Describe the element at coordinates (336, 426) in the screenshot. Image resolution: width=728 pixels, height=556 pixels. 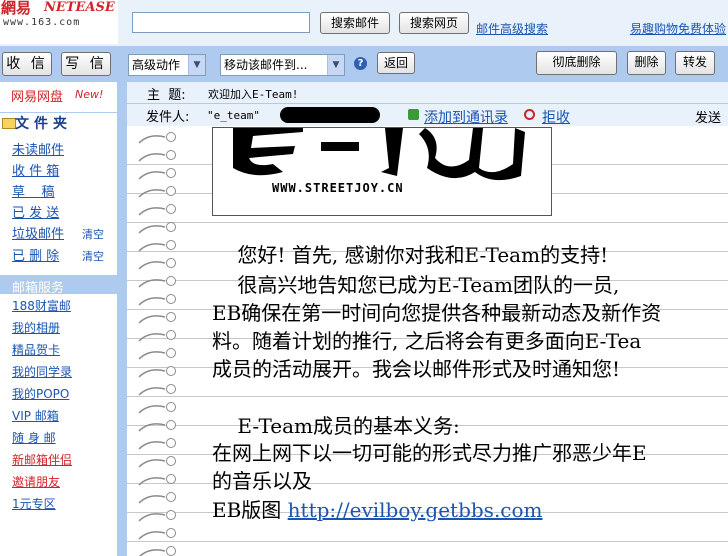
I see `body-line: E-Team成员的基本义务:` at that location.